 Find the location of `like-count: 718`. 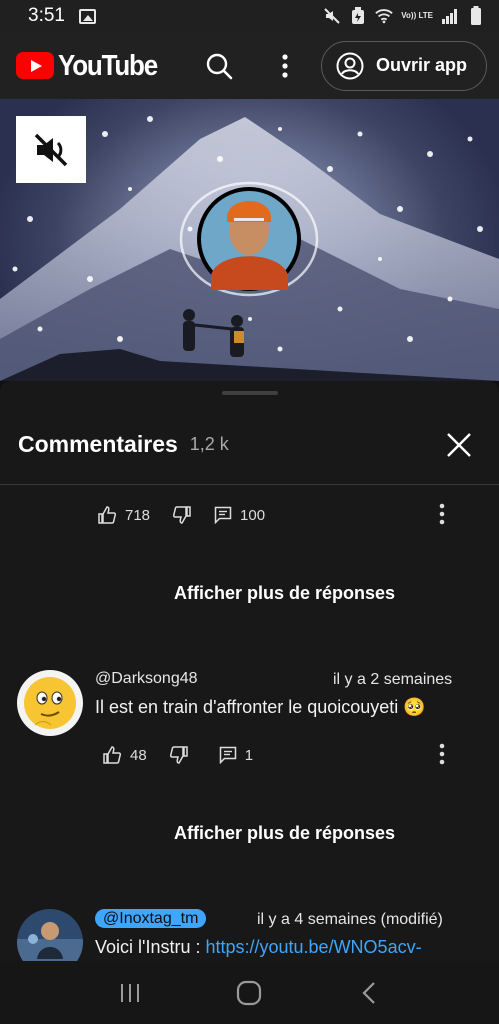

like-count: 718 is located at coordinates (138, 515).